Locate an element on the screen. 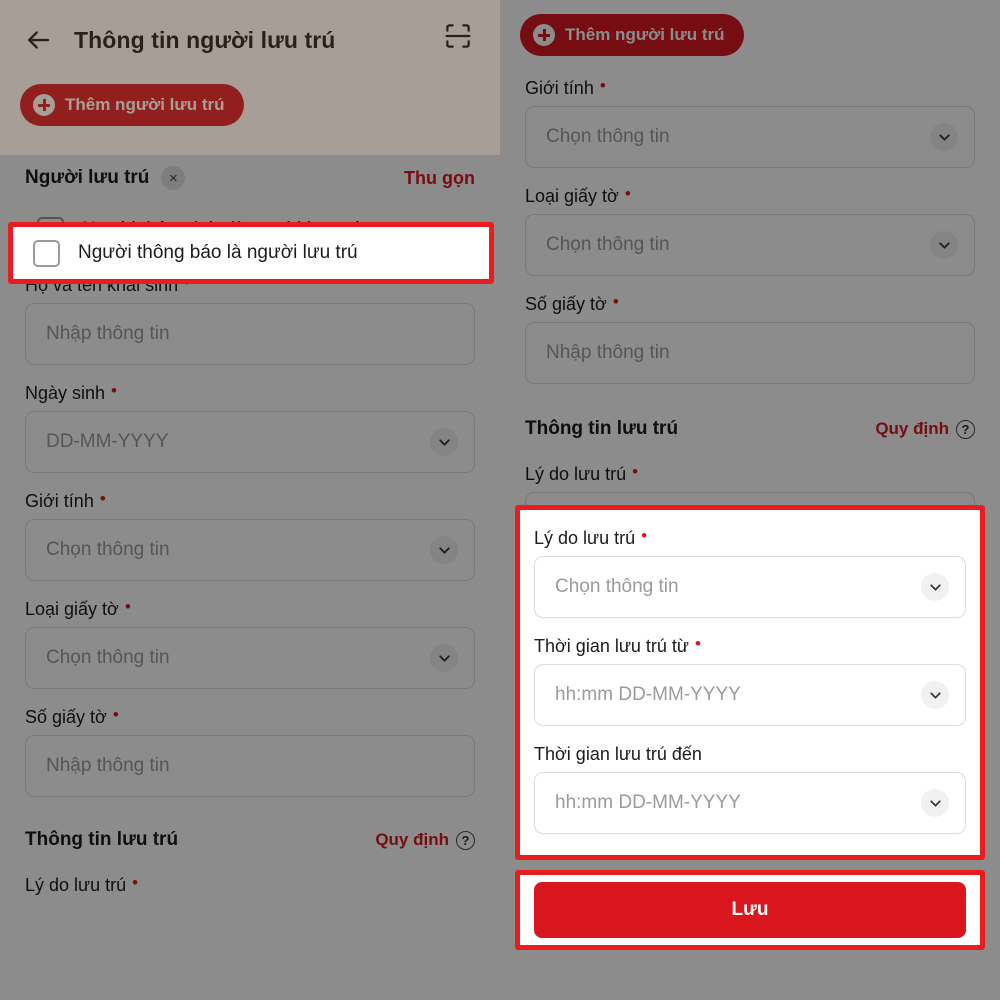  back-arrow-icon is located at coordinates (38, 40).